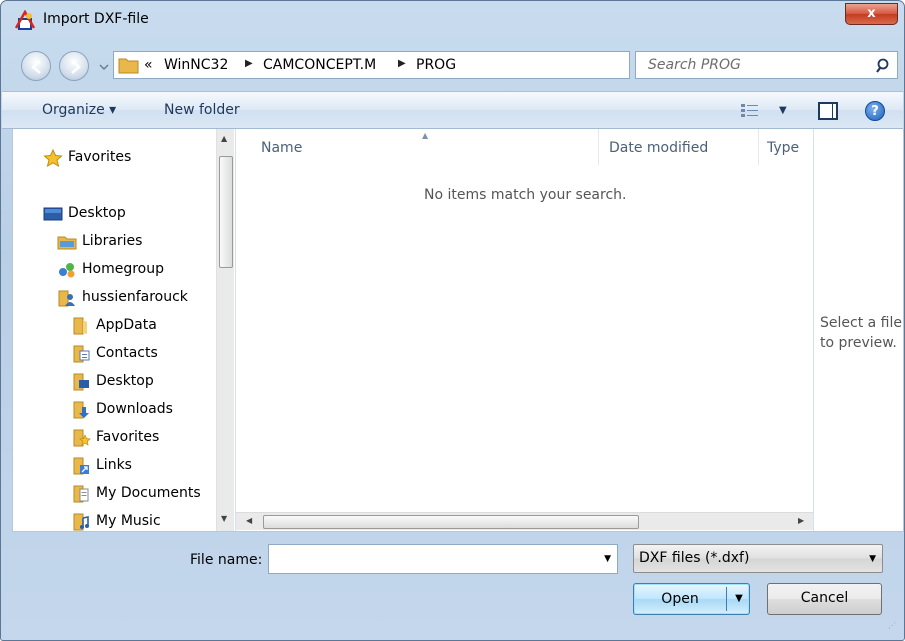 The width and height of the screenshot is (905, 641). I want to click on desktop-icon, so click(53, 214).